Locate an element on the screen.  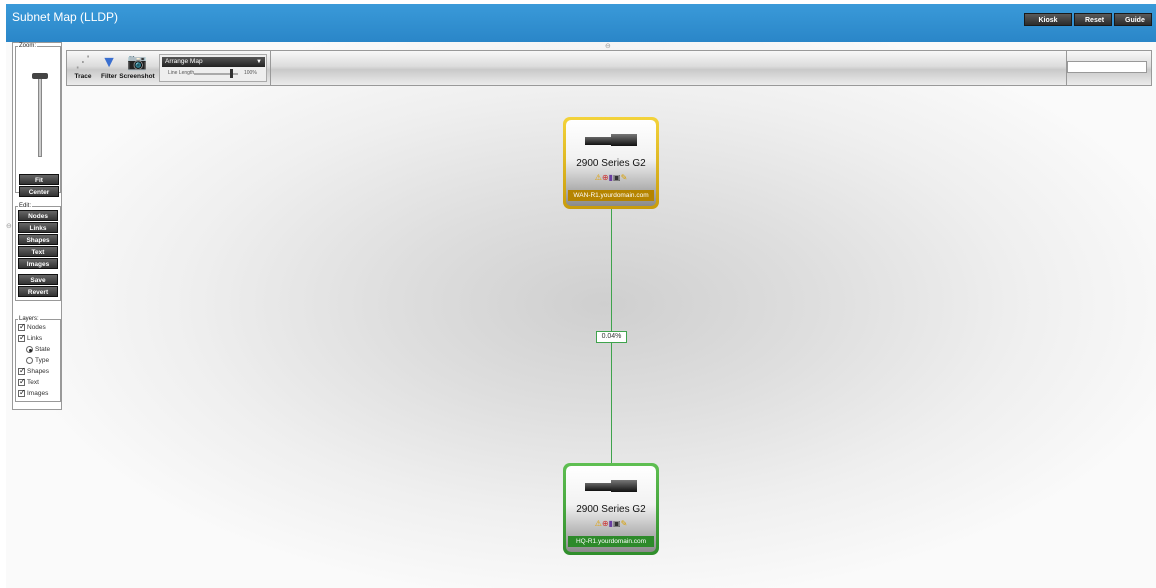
layer-text-checkbox is located at coordinates (22, 381).